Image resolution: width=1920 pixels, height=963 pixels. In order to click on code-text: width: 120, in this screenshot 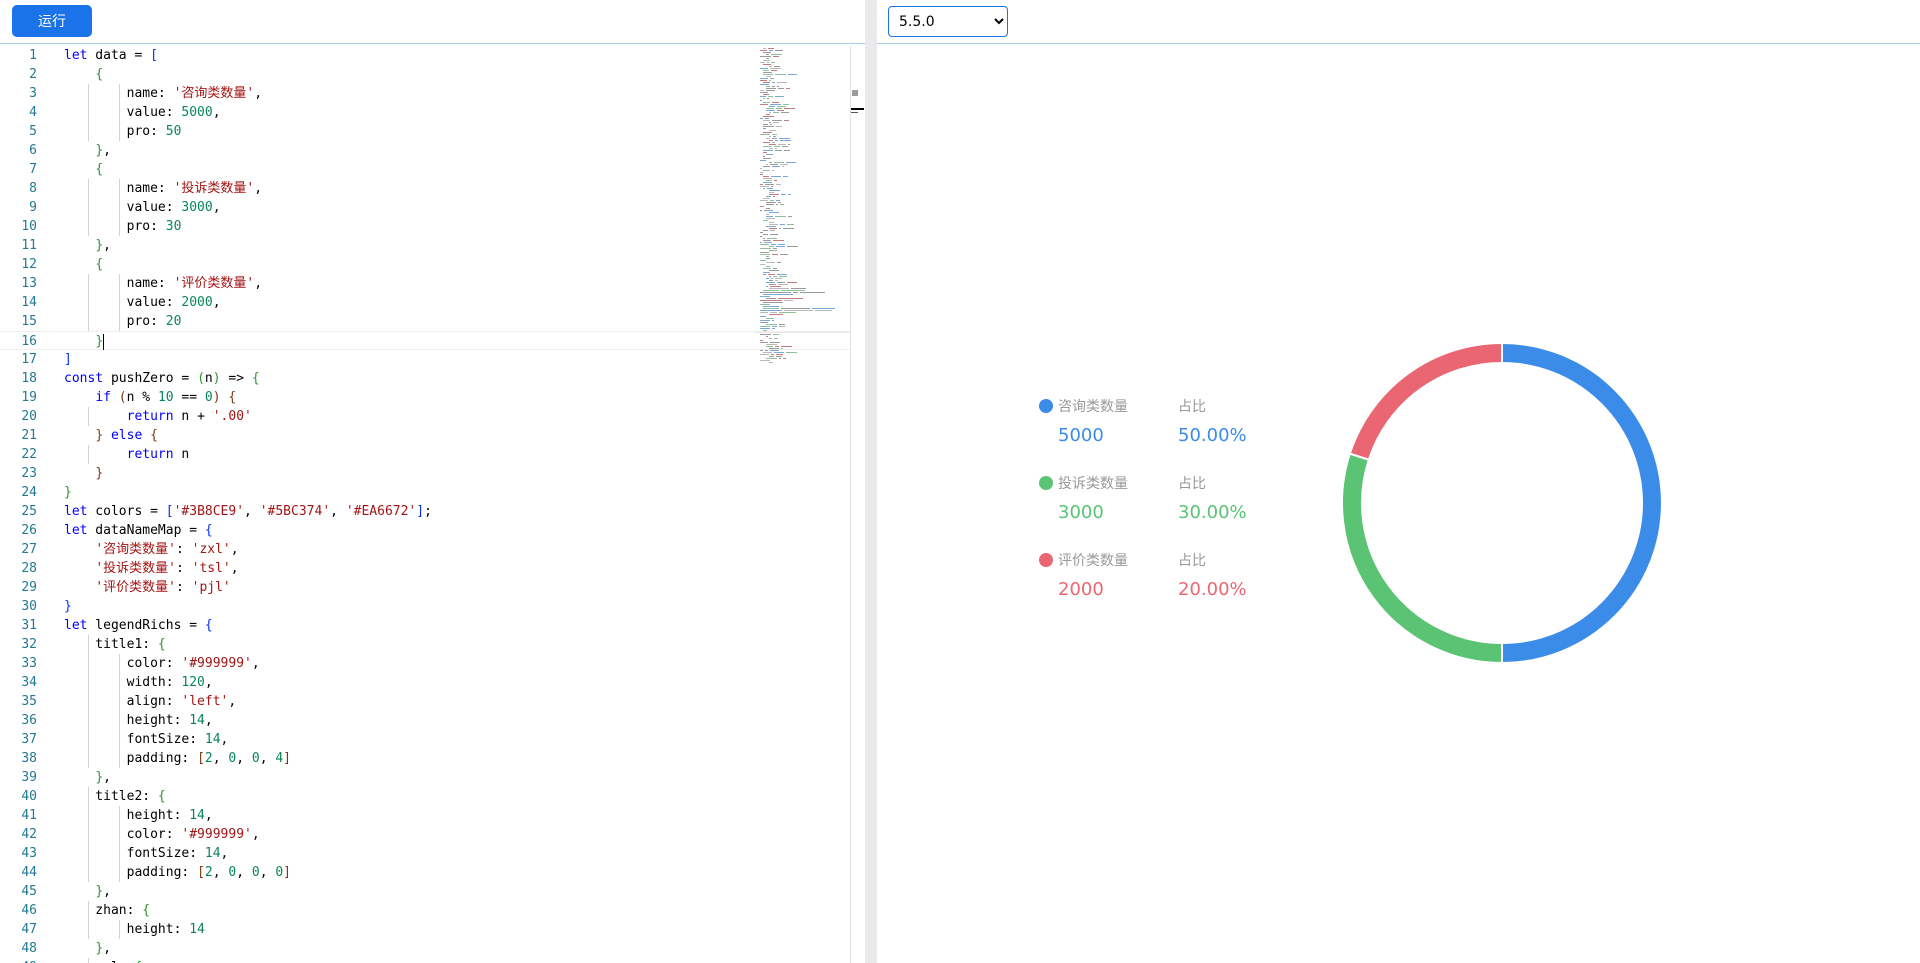, I will do `click(138, 682)`.